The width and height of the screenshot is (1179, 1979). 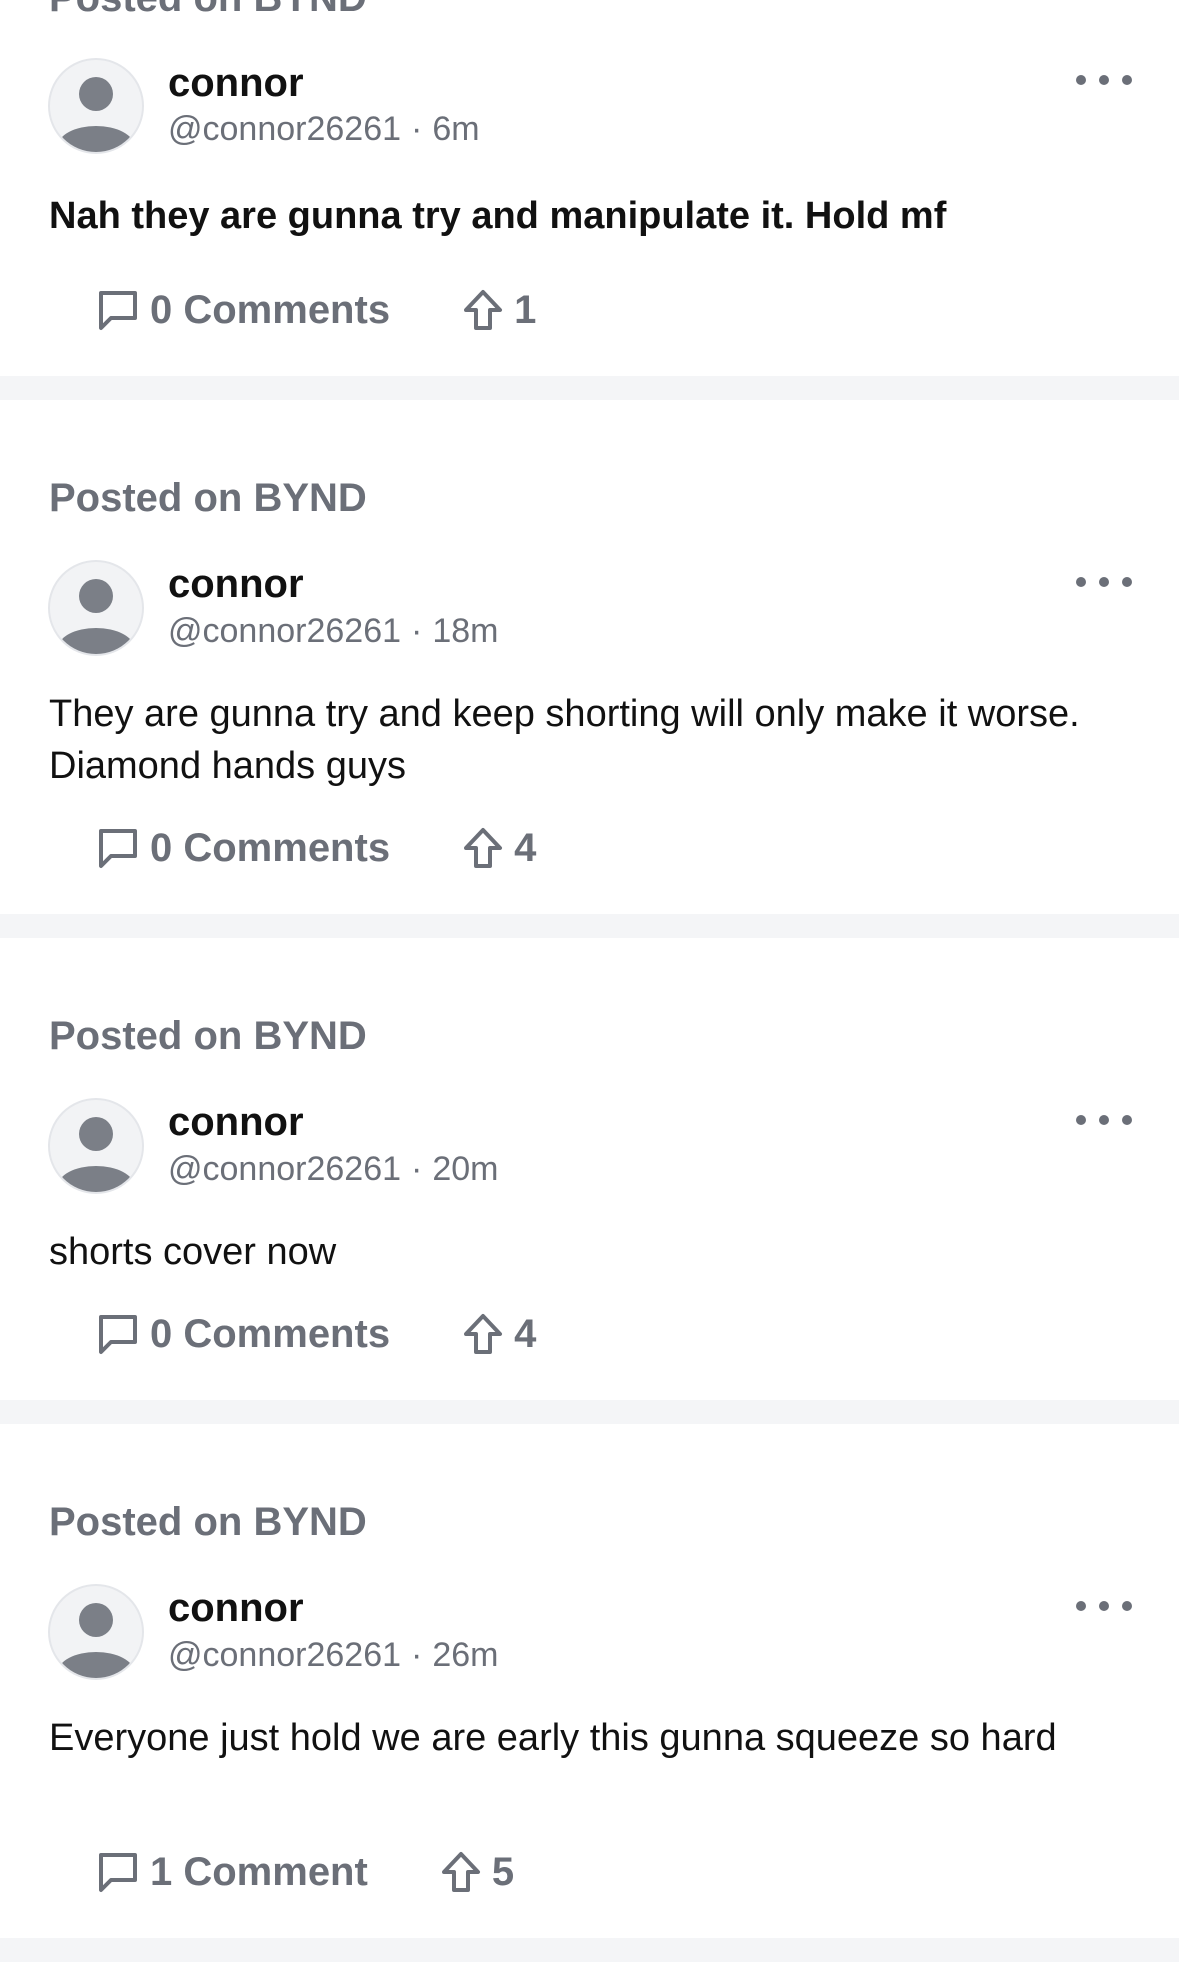 I want to click on post-meta: @connor26261 · 26m, so click(x=333, y=1655).